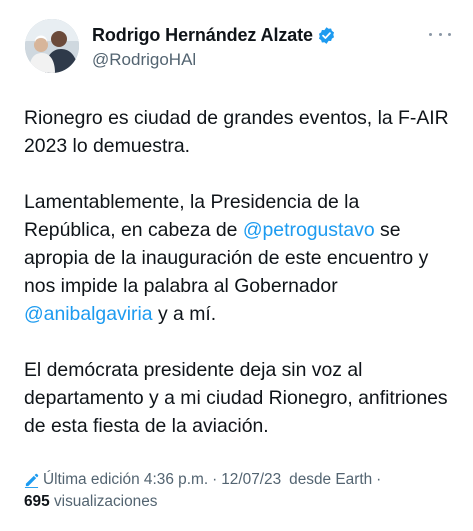 The height and width of the screenshot is (531, 473). What do you see at coordinates (125, 480) in the screenshot?
I see `edited-label: Última edición 4:36 p.m.` at bounding box center [125, 480].